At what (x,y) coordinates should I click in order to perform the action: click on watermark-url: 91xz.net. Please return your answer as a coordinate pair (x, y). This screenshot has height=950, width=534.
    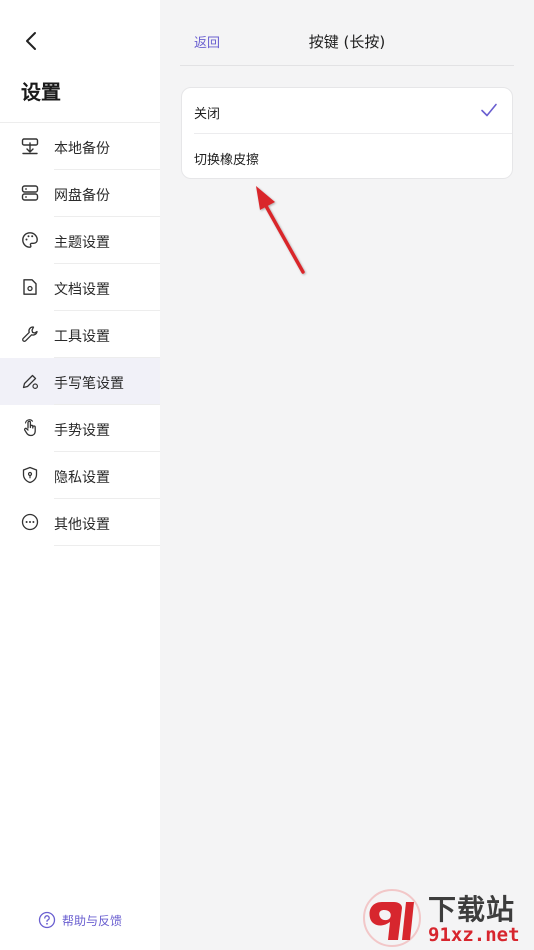
    Looking at the image, I should click on (474, 935).